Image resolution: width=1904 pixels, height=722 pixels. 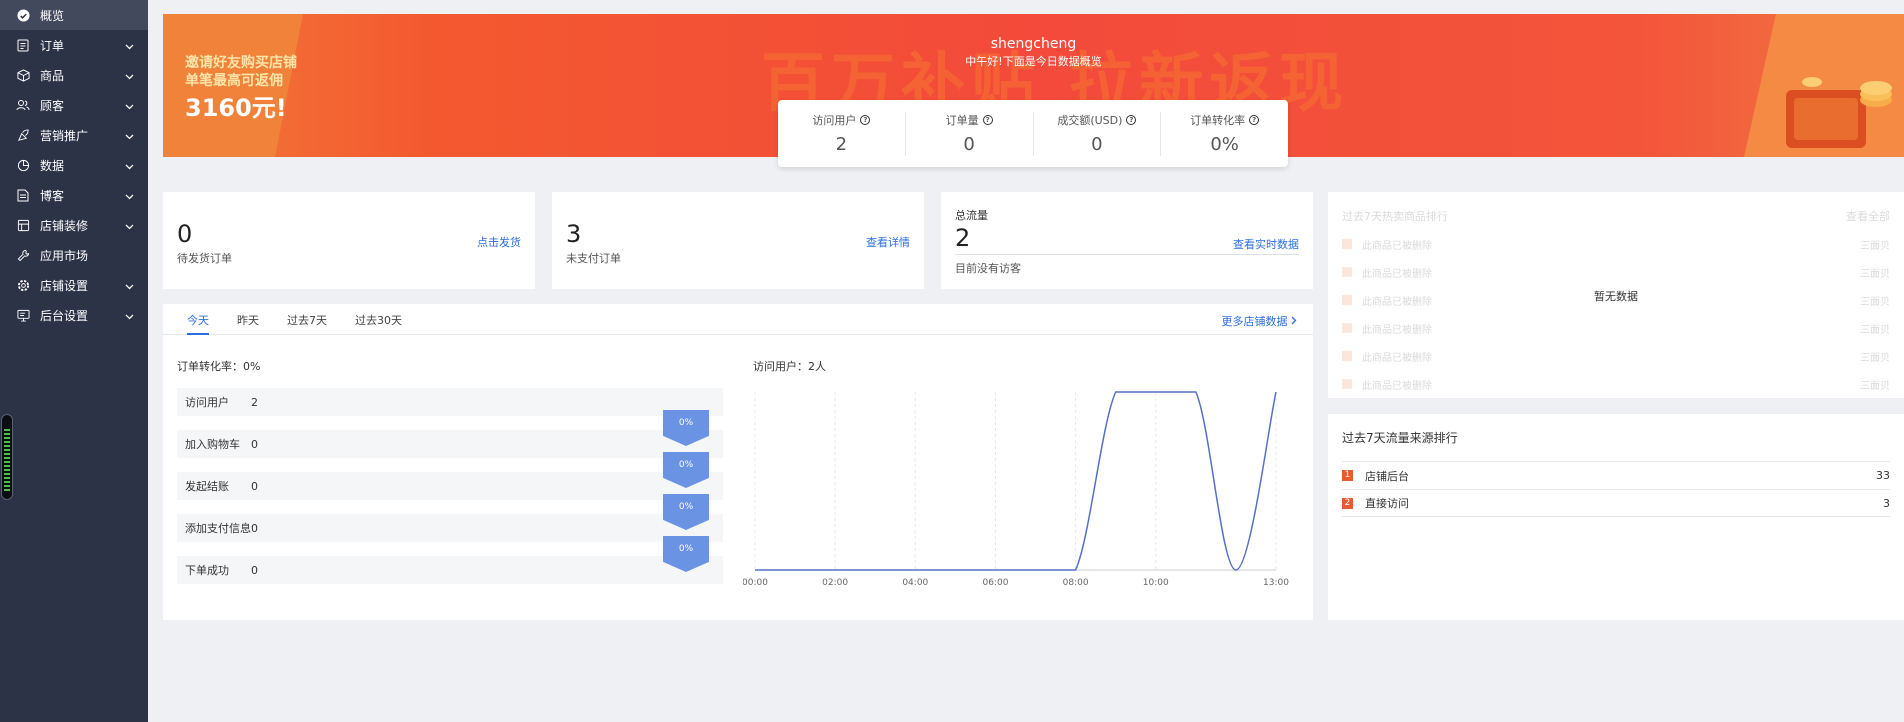 I want to click on sidebar-item-admin-settings: 后台设置, so click(x=74, y=315).